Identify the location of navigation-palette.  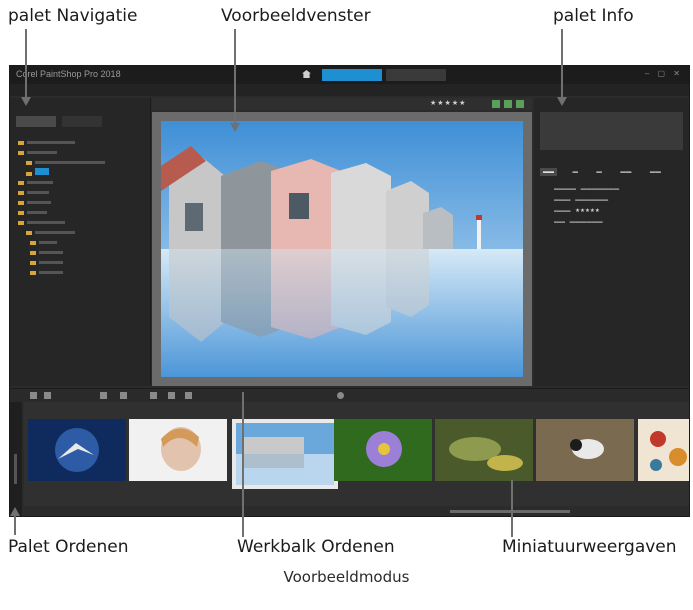
(80, 242).